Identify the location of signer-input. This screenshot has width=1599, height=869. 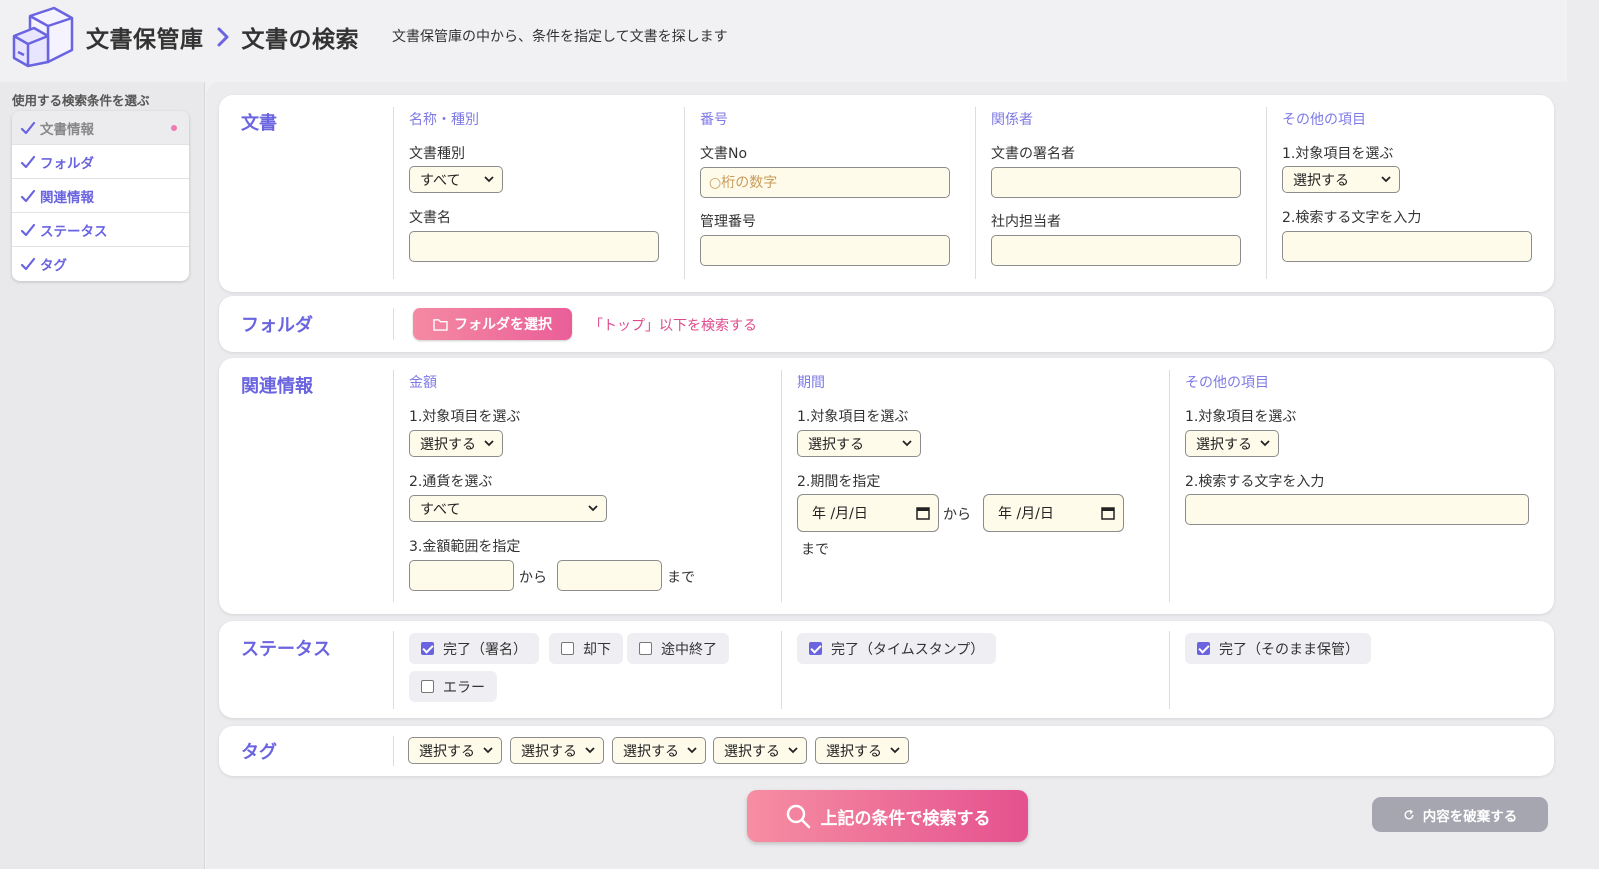
(1116, 182).